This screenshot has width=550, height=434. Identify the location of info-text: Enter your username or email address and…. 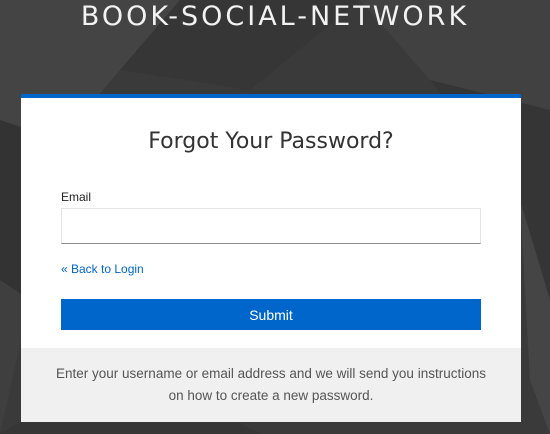
(271, 384).